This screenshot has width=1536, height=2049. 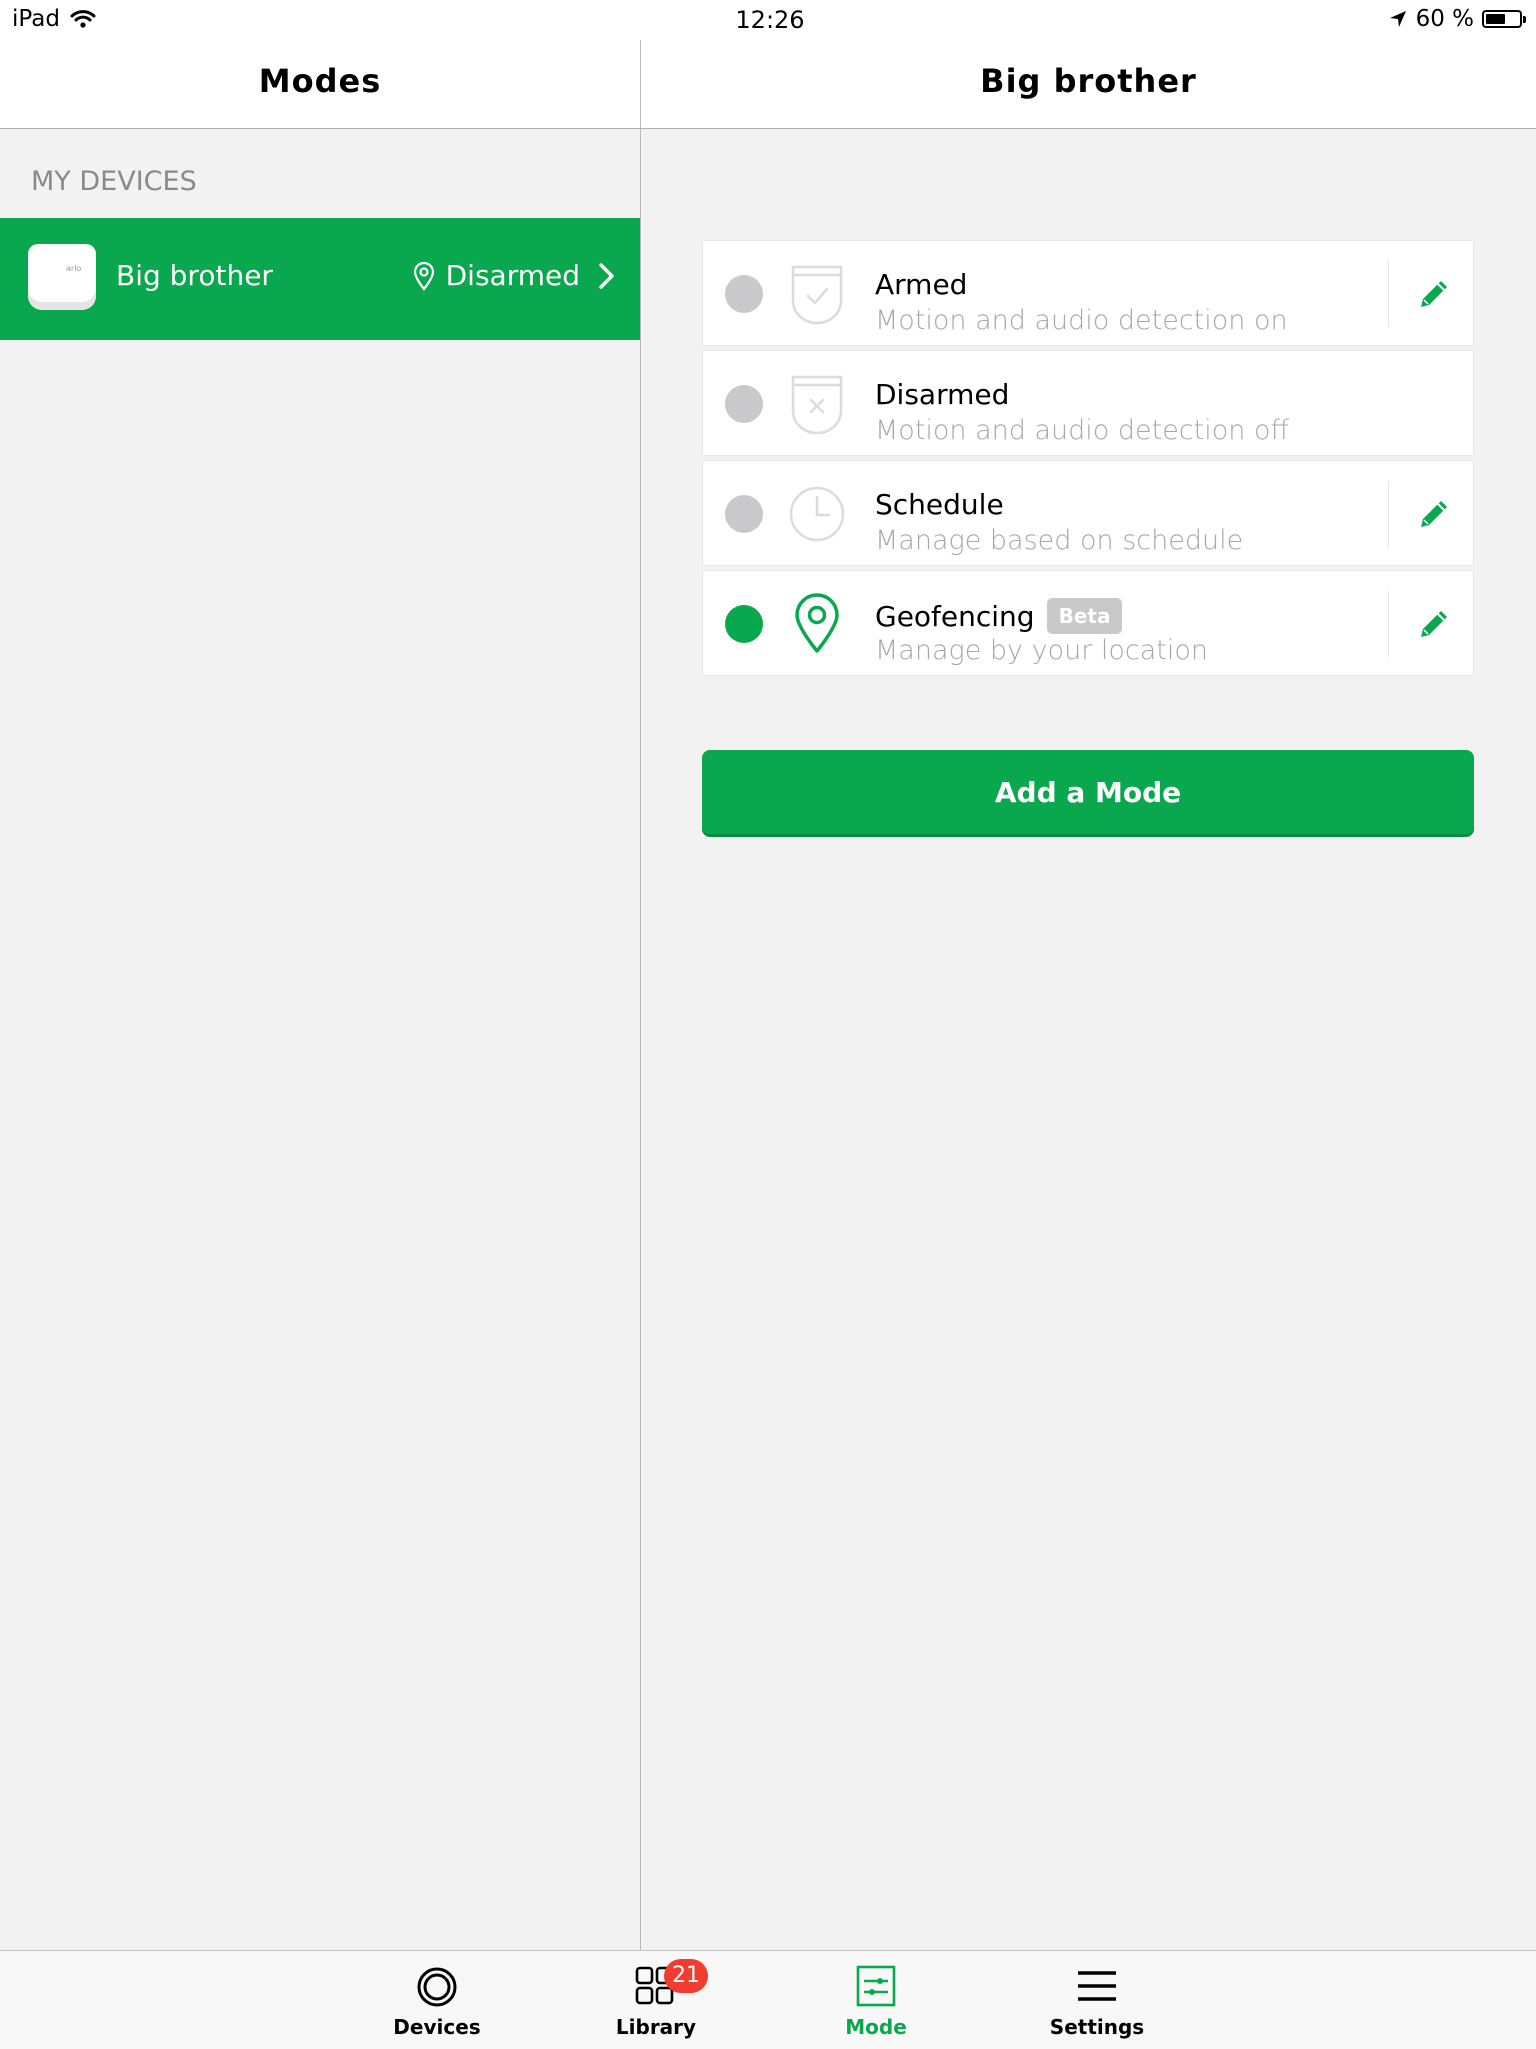 I want to click on status-bar: iPad 12:26 60 %, so click(x=768, y=20).